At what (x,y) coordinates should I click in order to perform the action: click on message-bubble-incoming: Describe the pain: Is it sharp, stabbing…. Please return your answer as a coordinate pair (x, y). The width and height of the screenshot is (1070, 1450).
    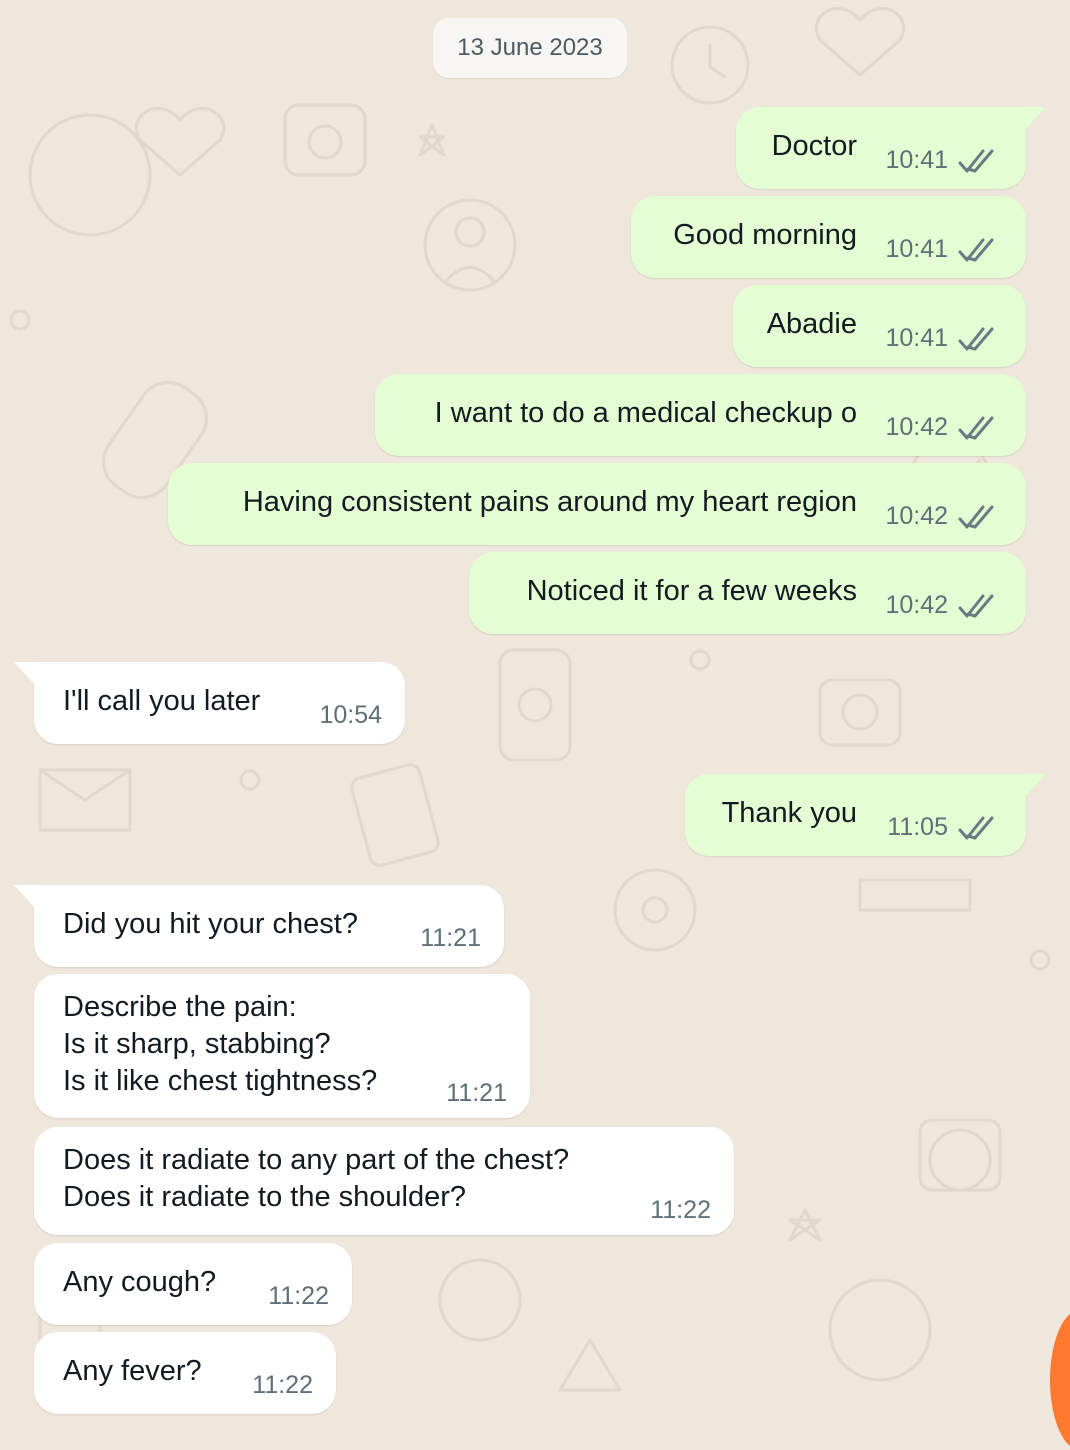
    Looking at the image, I should click on (282, 1046).